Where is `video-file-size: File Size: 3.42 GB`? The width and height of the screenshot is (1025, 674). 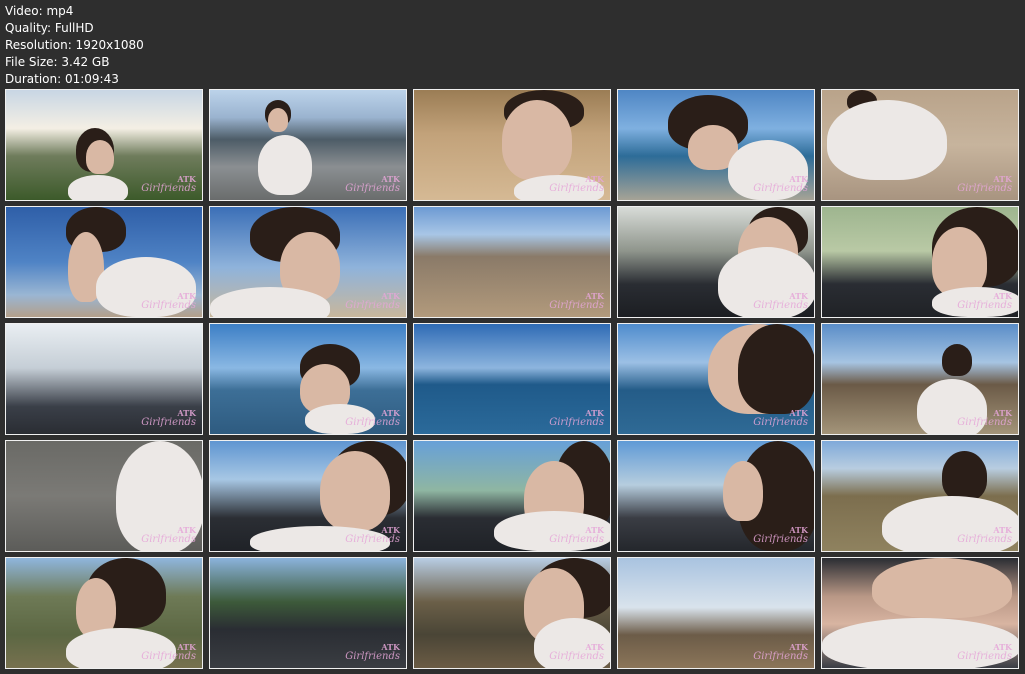 video-file-size: File Size: 3.42 GB is located at coordinates (57, 62).